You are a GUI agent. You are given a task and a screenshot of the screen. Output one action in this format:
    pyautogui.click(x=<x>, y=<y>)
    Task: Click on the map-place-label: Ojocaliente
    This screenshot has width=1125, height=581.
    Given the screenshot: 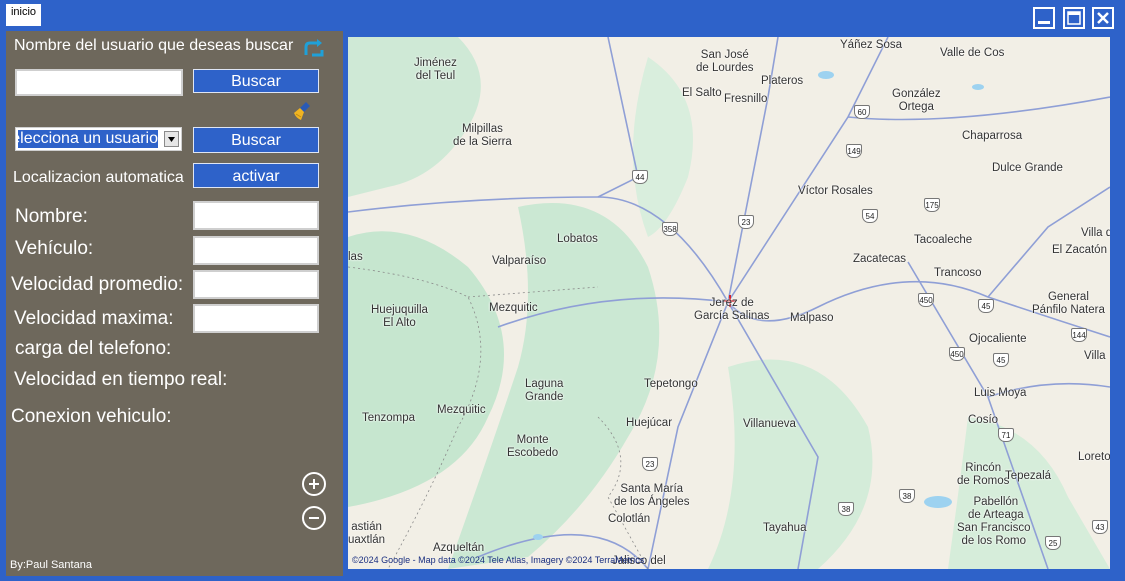 What is the action you would take?
    pyautogui.click(x=998, y=339)
    